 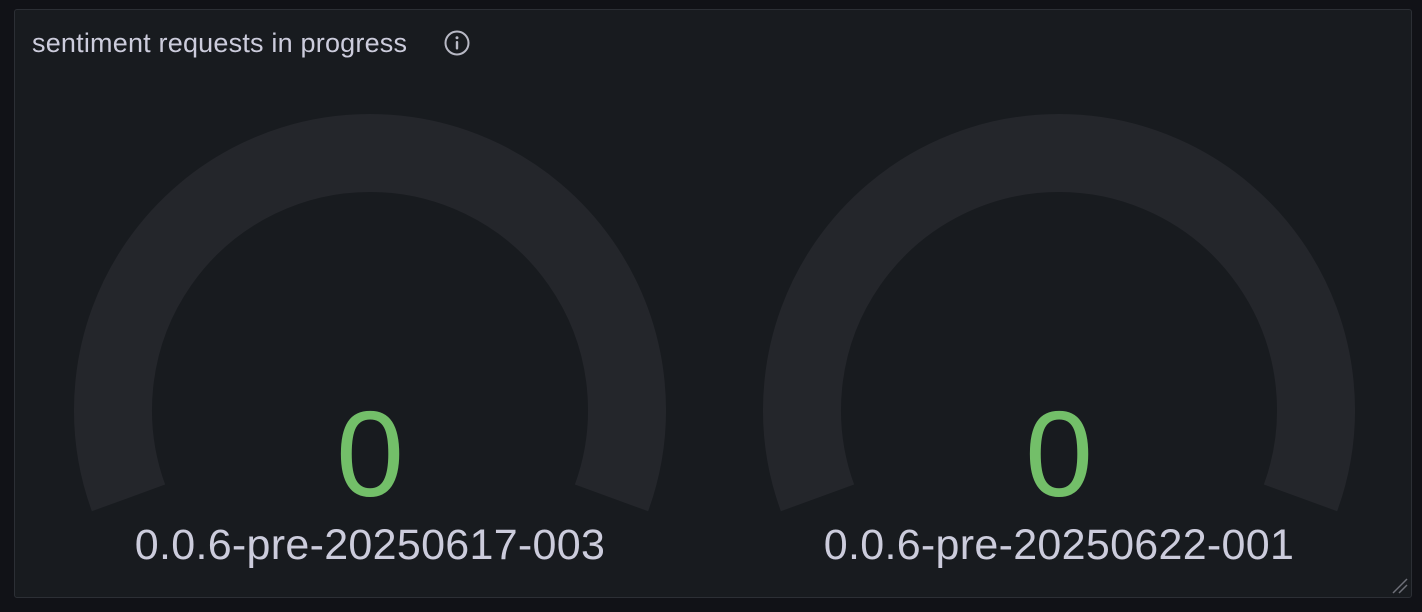 What do you see at coordinates (1059, 545) in the screenshot?
I see `gauge-label: 0.0.6-pre-20250622-001` at bounding box center [1059, 545].